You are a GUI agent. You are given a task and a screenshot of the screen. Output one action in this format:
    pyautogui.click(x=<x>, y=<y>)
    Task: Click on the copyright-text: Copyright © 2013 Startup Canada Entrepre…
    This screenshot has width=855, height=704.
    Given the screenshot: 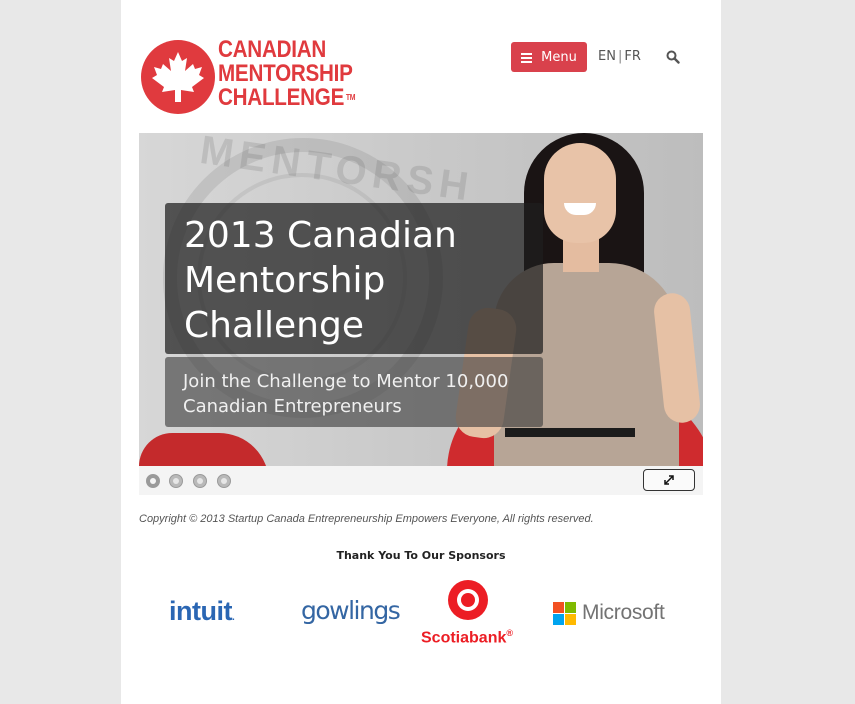 What is the action you would take?
    pyautogui.click(x=366, y=519)
    